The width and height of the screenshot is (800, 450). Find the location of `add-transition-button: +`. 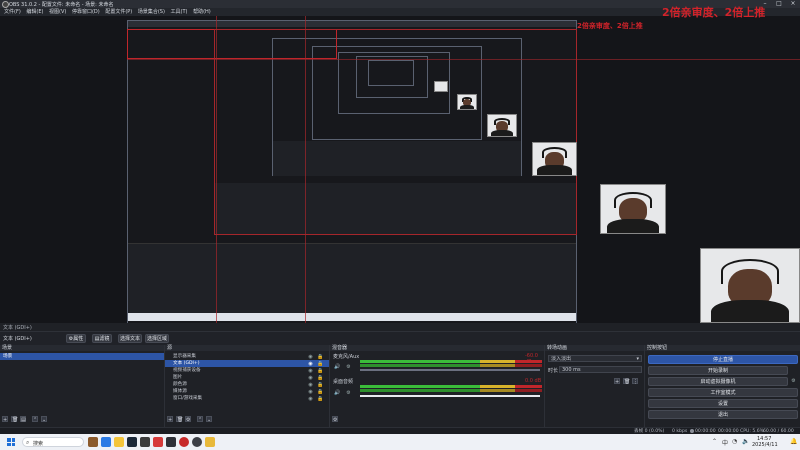

add-transition-button: + is located at coordinates (617, 381).